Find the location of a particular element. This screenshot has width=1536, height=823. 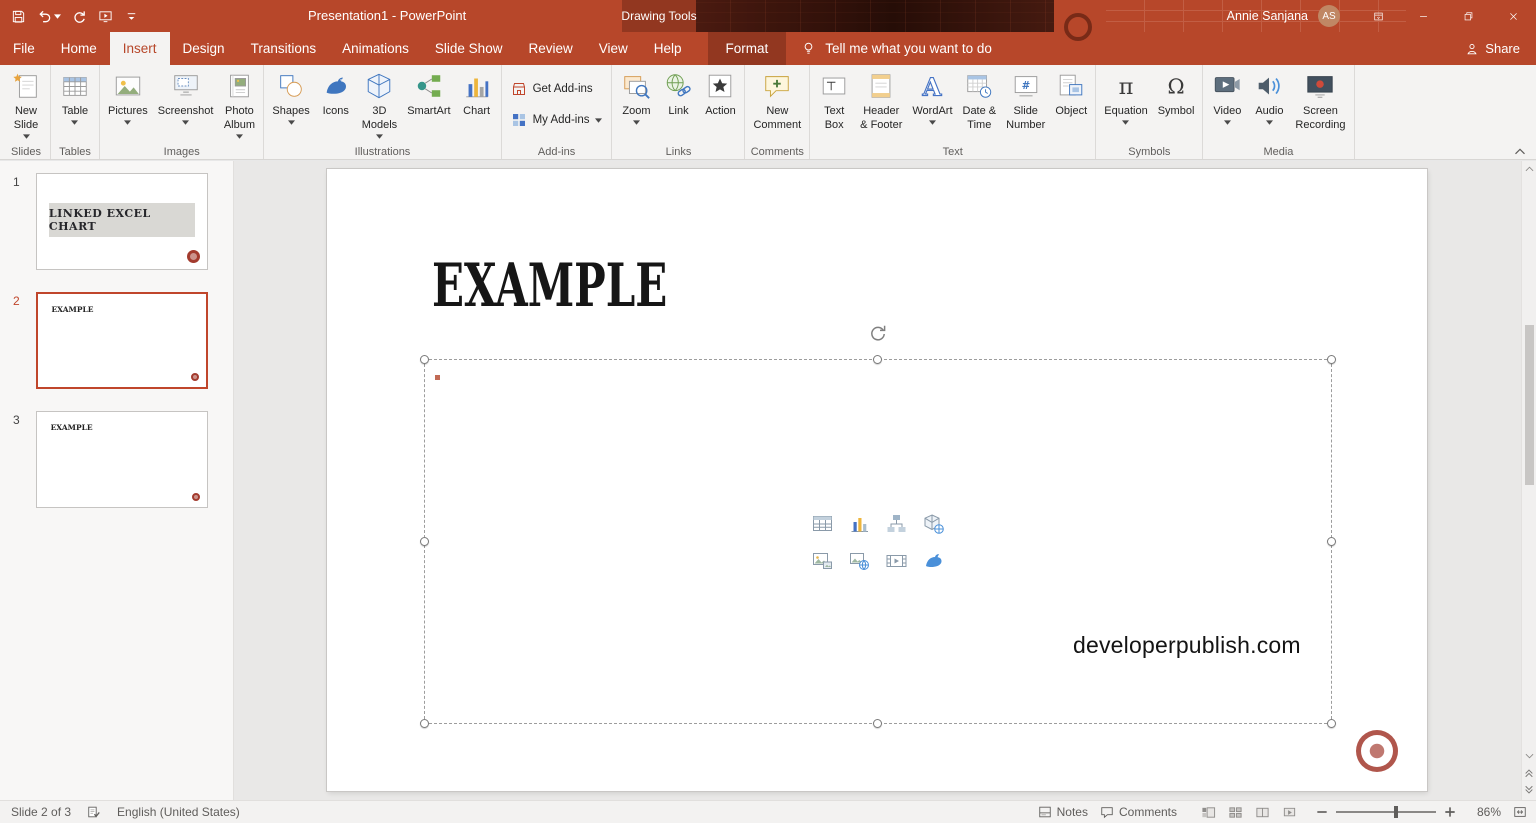

insert-3d-model-icon is located at coordinates (934, 524).